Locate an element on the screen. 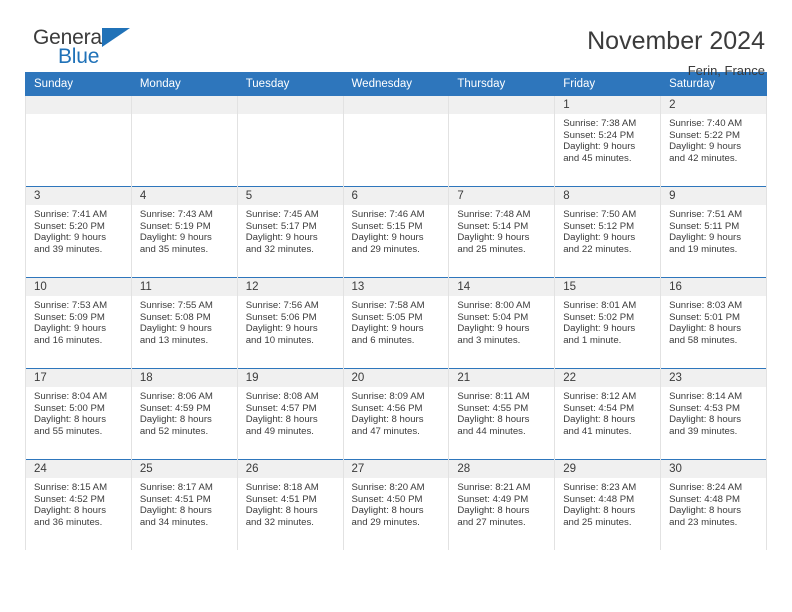 The image size is (792, 612). sunset-text: Sunset: 5:20 PM is located at coordinates (69, 226).